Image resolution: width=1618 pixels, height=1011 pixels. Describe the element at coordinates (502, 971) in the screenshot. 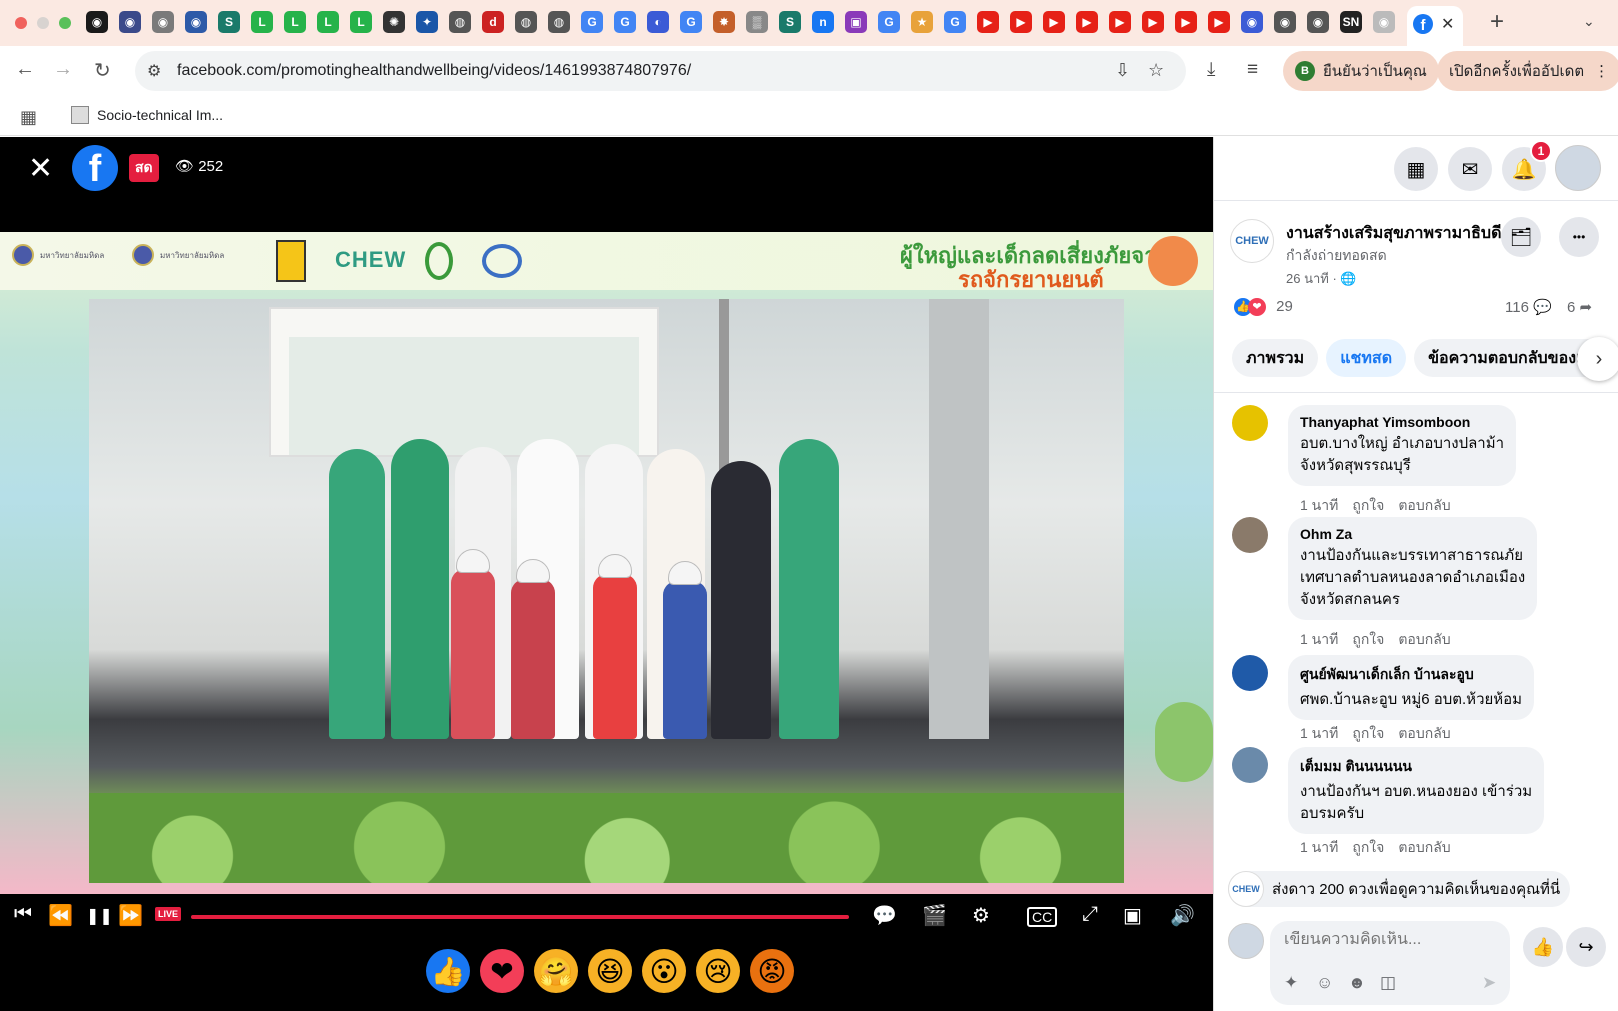

I see `reaction-button: ❤` at that location.